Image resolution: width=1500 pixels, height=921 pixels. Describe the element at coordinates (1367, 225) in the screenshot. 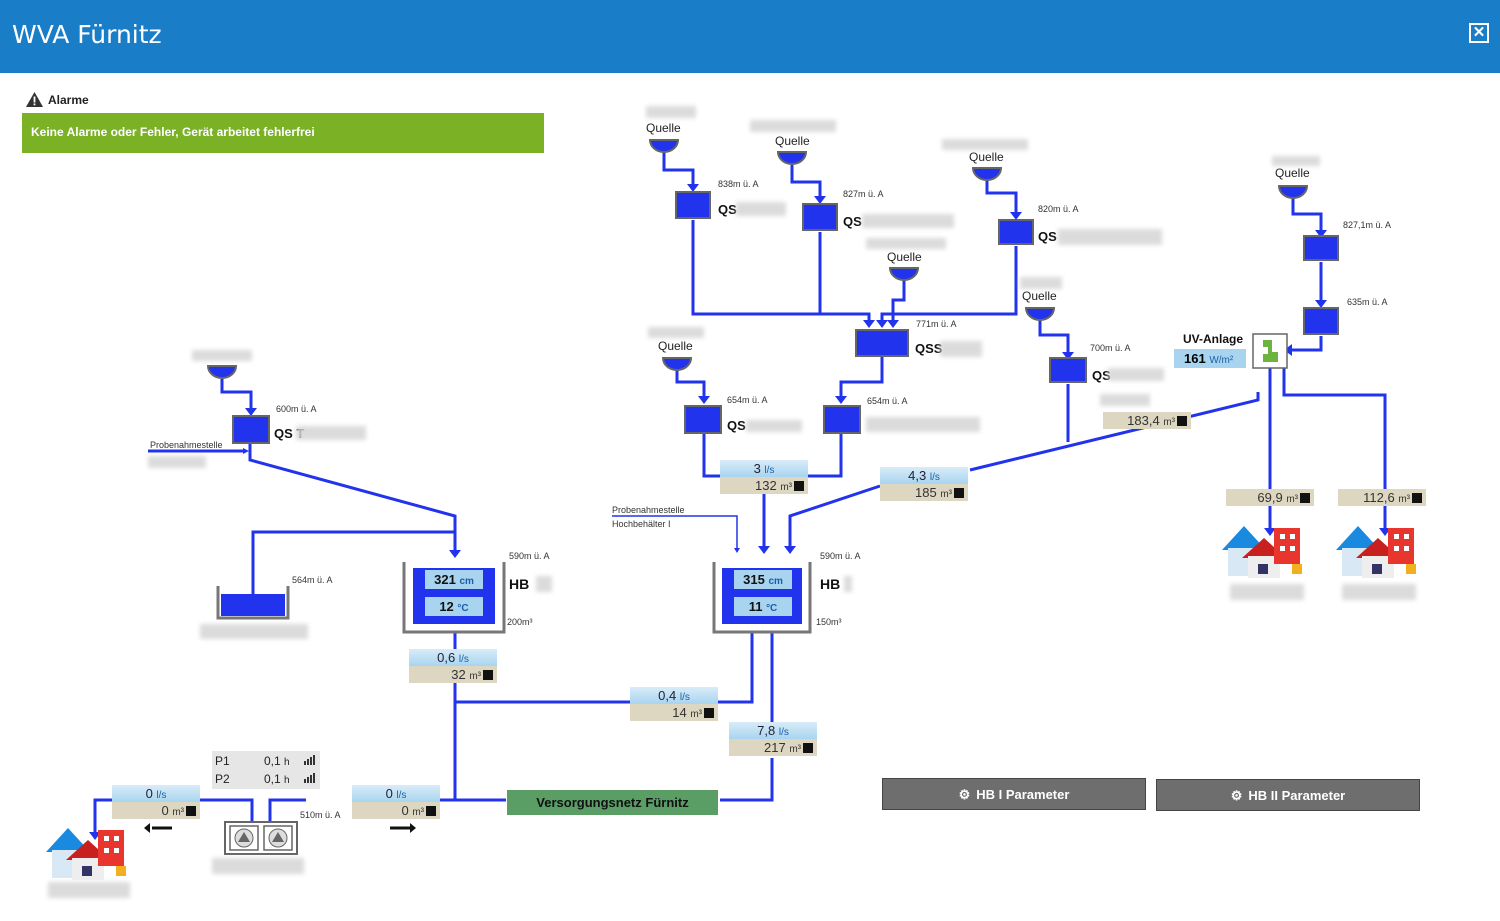

I see `altitude-label: 827,1m ü. A` at that location.